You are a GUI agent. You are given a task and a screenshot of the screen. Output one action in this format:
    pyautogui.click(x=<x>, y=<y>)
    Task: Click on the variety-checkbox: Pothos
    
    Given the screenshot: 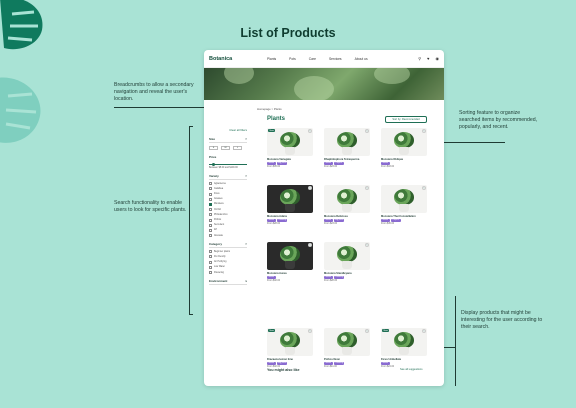 What is the action you would take?
    pyautogui.click(x=228, y=220)
    